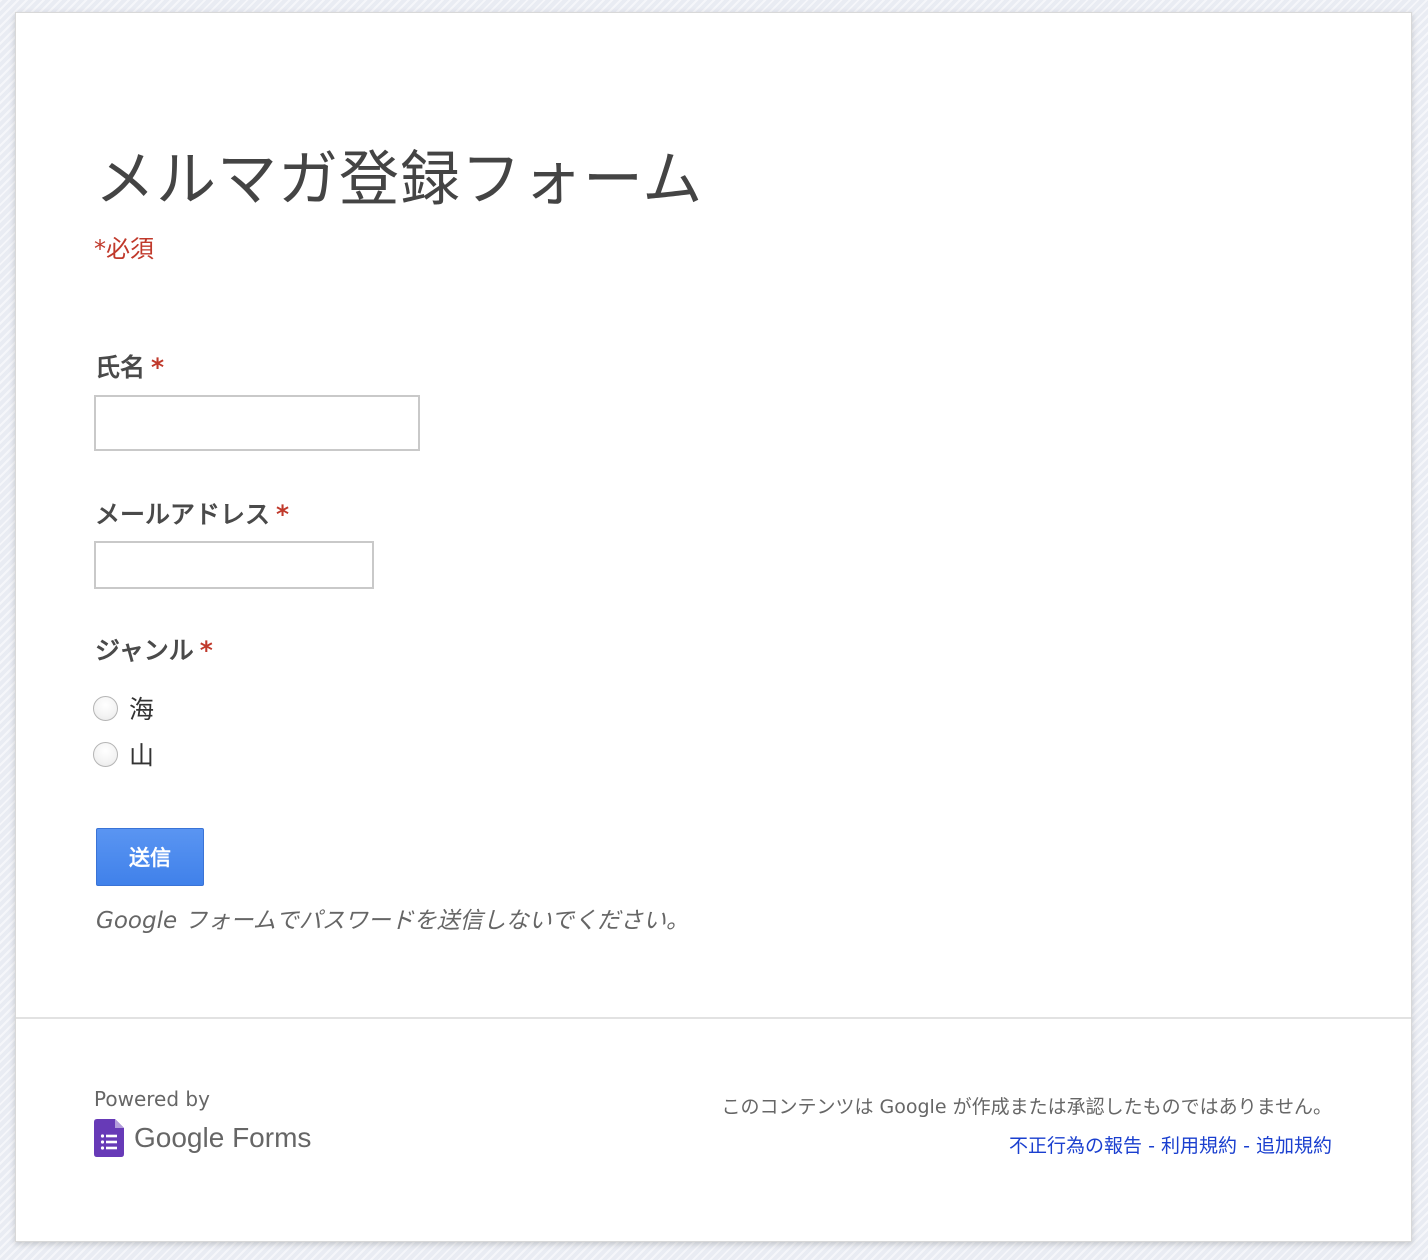  I want to click on powered-by-label: Powered by, so click(152, 1099).